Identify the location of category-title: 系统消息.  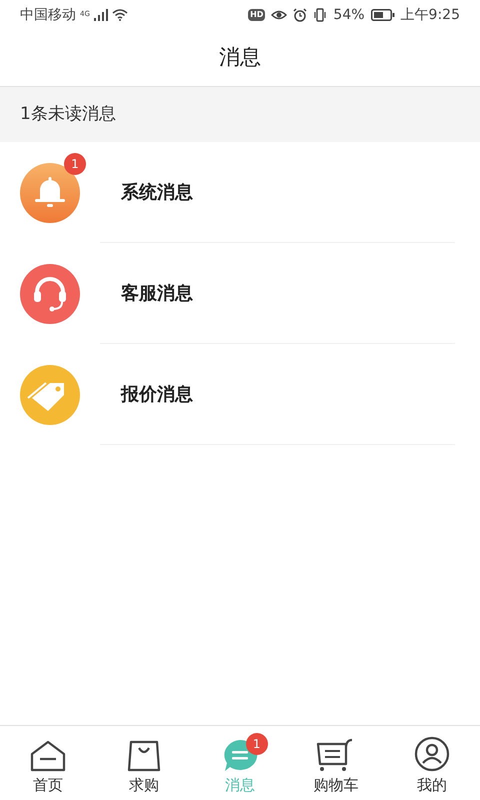
(157, 193).